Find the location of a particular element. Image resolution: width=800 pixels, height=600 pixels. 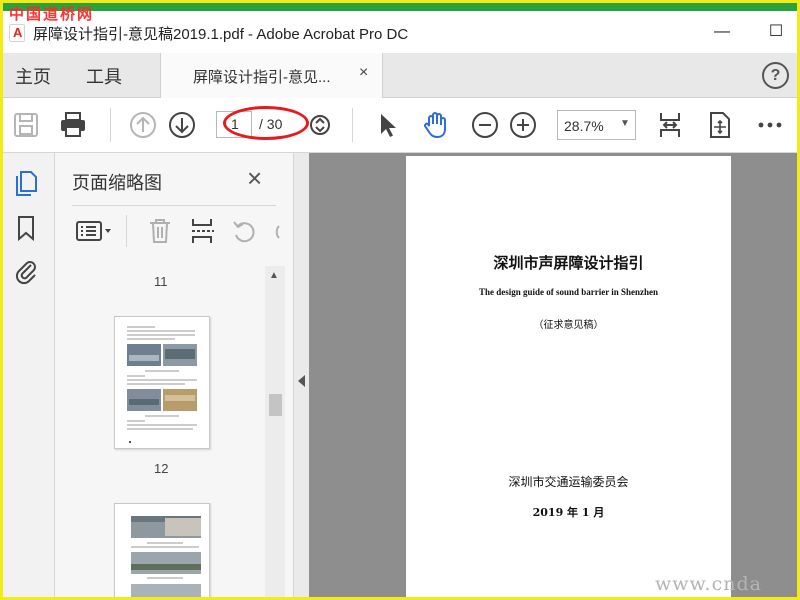

bookmark-icon is located at coordinates (26, 228).